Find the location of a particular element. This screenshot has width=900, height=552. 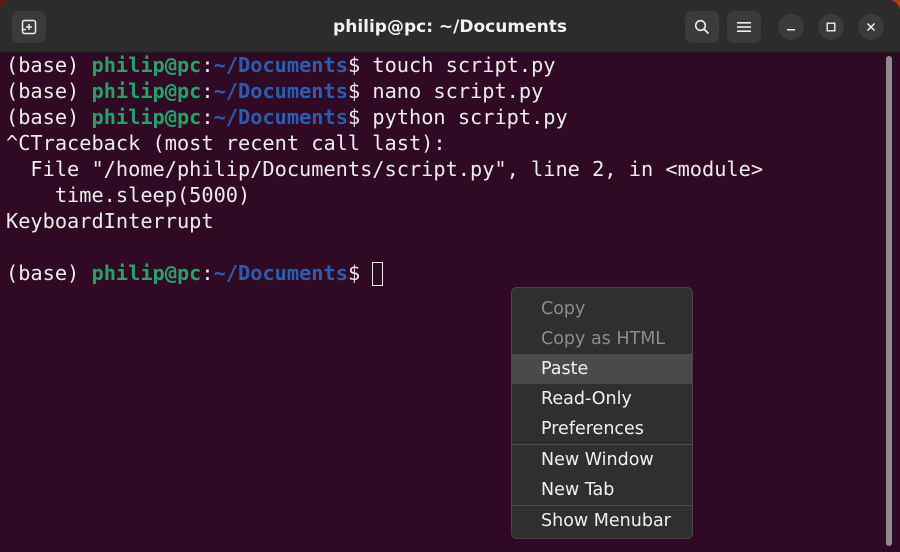

command-text: nano script.py is located at coordinates (458, 91).